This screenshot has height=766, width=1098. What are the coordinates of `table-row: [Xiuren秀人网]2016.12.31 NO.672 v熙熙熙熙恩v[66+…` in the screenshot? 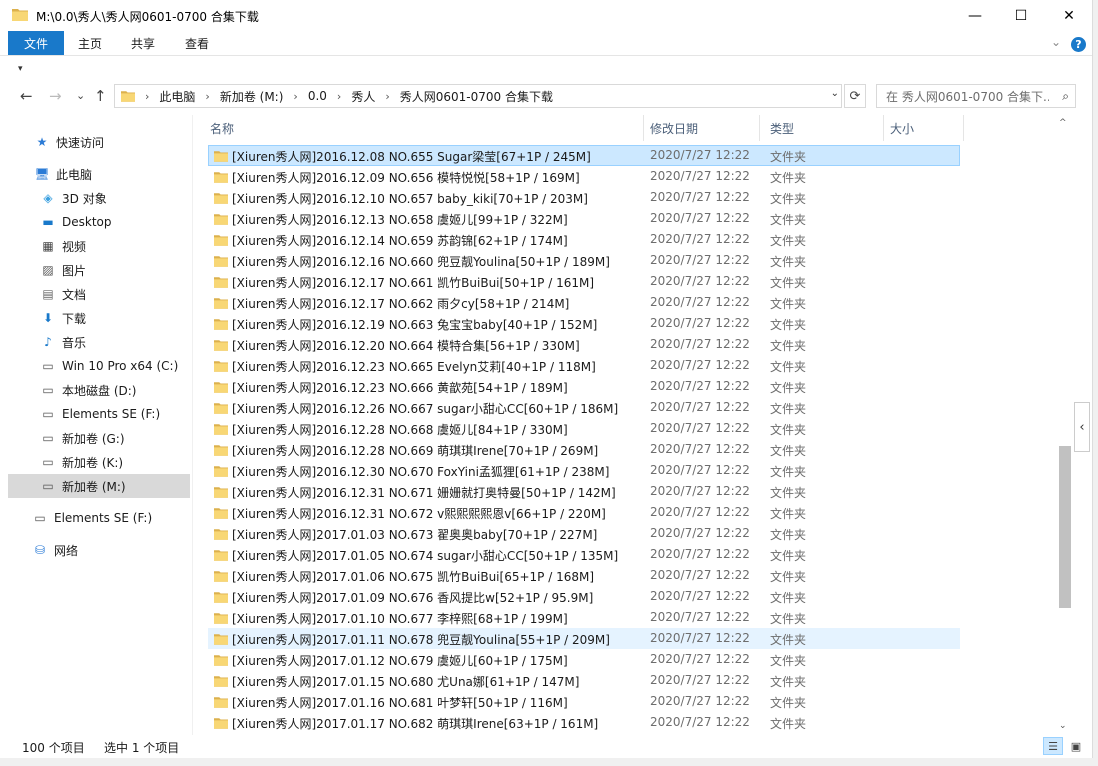 It's located at (584, 512).